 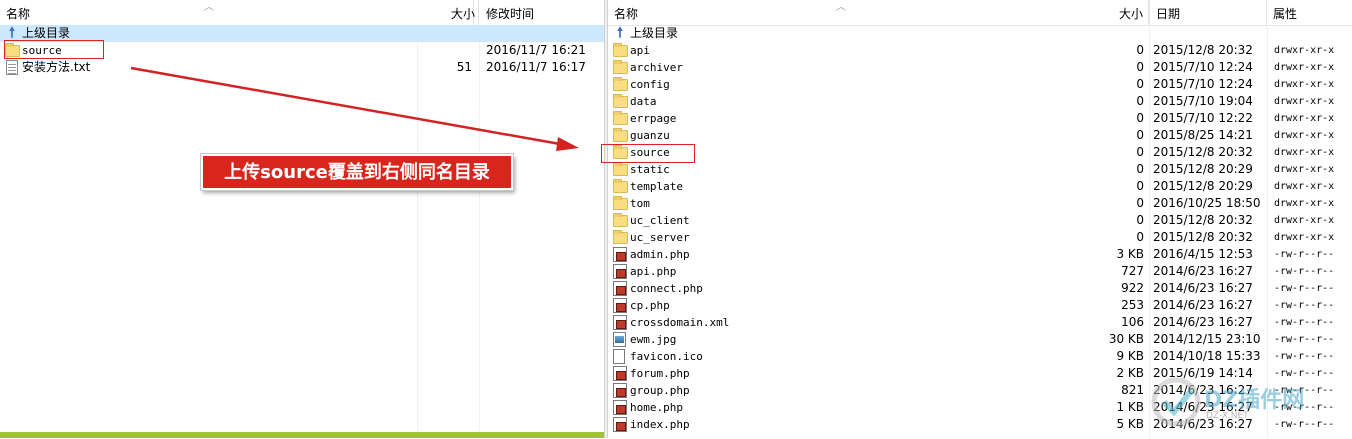 What do you see at coordinates (1254, 400) in the screenshot?
I see `watermark-brand: DZ插件网` at bounding box center [1254, 400].